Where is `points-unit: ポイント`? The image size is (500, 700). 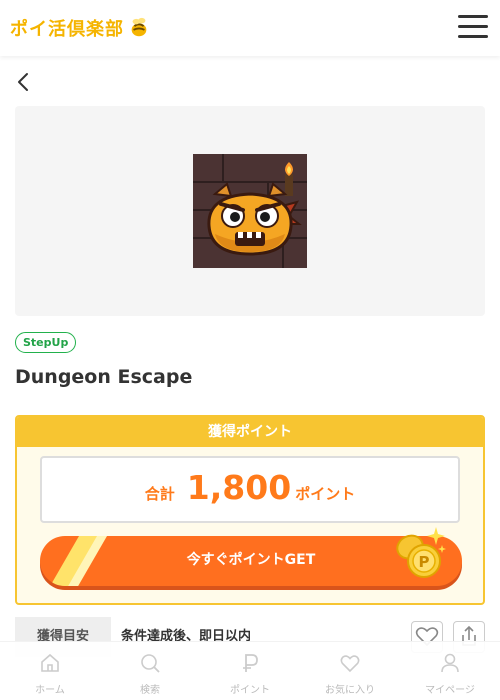 points-unit: ポイント is located at coordinates (325, 494).